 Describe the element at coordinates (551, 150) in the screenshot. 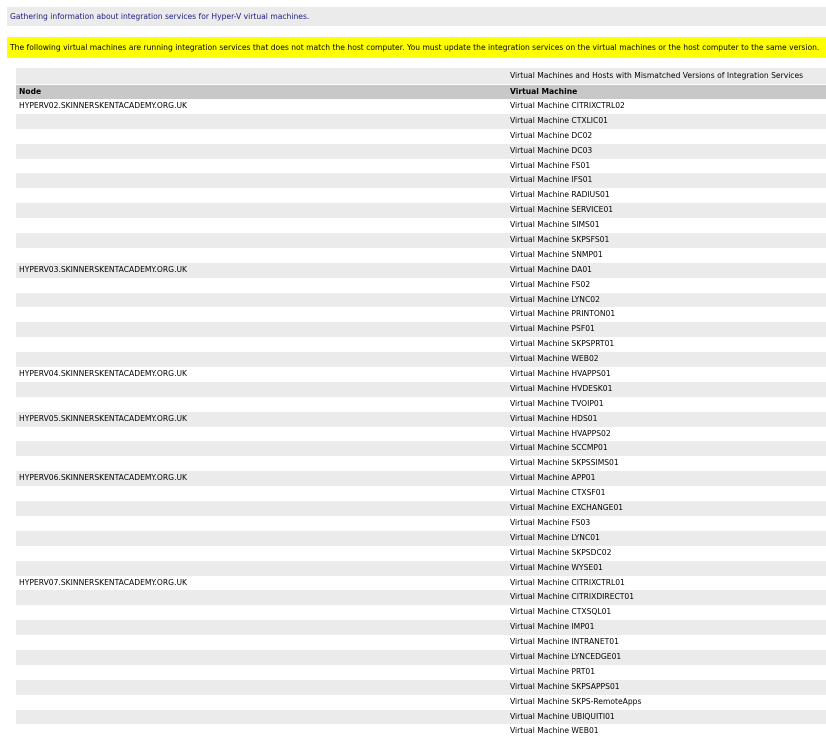

I see `vm-cell: Virtual Machine DC03` at that location.